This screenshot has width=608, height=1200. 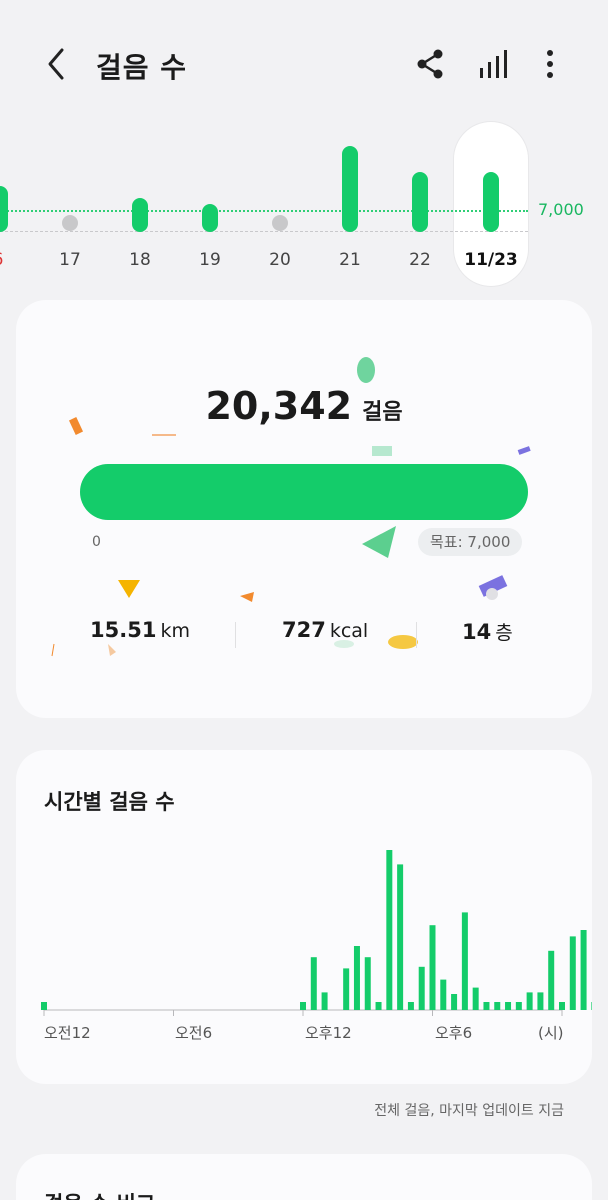 What do you see at coordinates (279, 406) in the screenshot?
I see `steps-value: 20,342` at bounding box center [279, 406].